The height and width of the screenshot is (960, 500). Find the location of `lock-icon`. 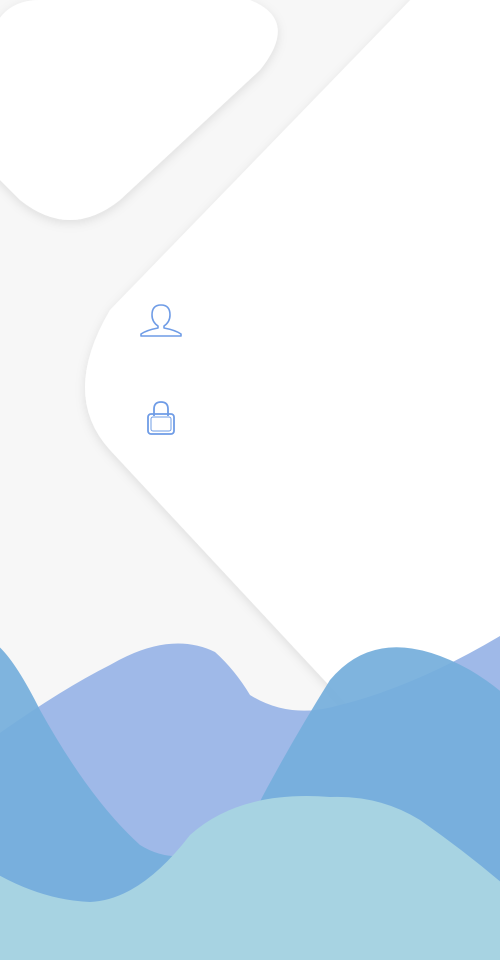

lock-icon is located at coordinates (161, 416).